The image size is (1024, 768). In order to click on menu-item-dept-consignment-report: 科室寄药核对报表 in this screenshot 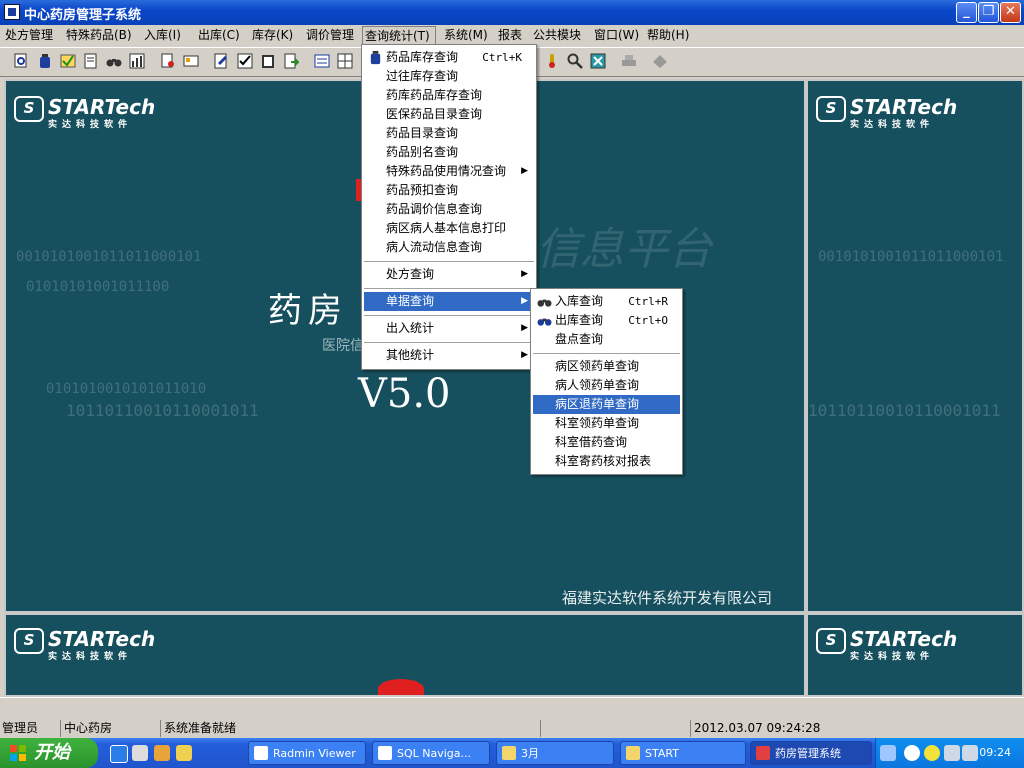, I will do `click(606, 461)`.